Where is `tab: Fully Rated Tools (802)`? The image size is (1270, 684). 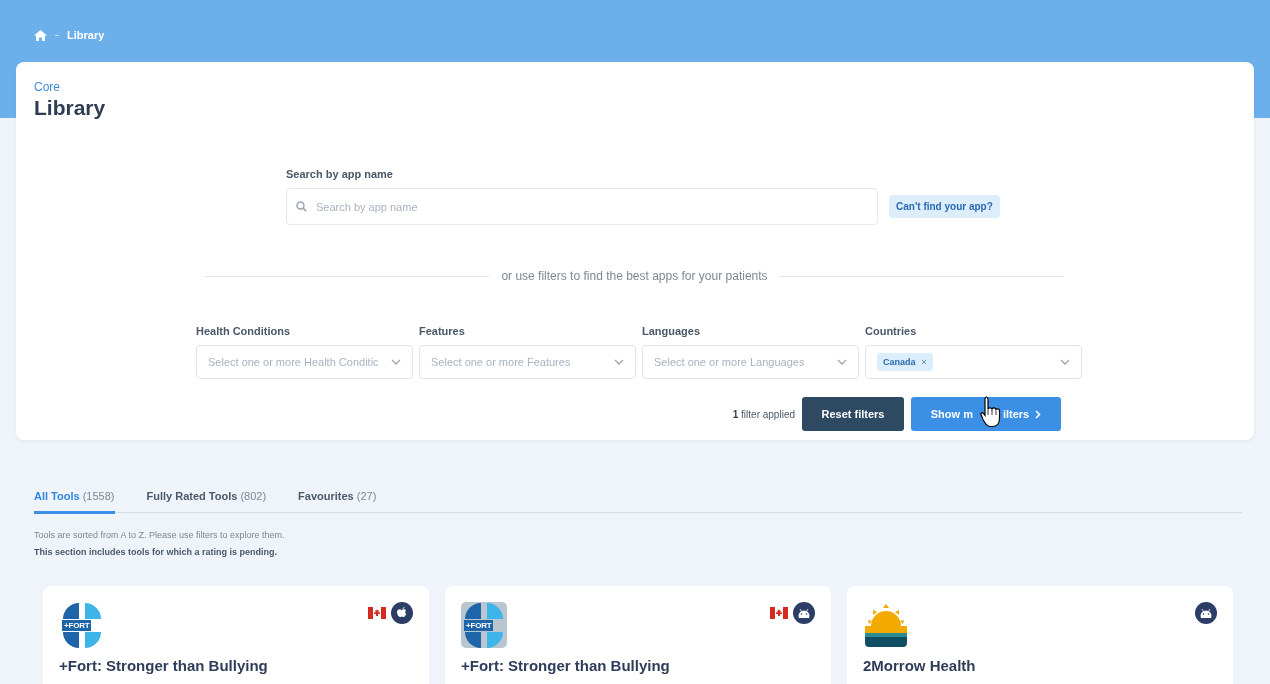 tab: Fully Rated Tools (802) is located at coordinates (206, 502).